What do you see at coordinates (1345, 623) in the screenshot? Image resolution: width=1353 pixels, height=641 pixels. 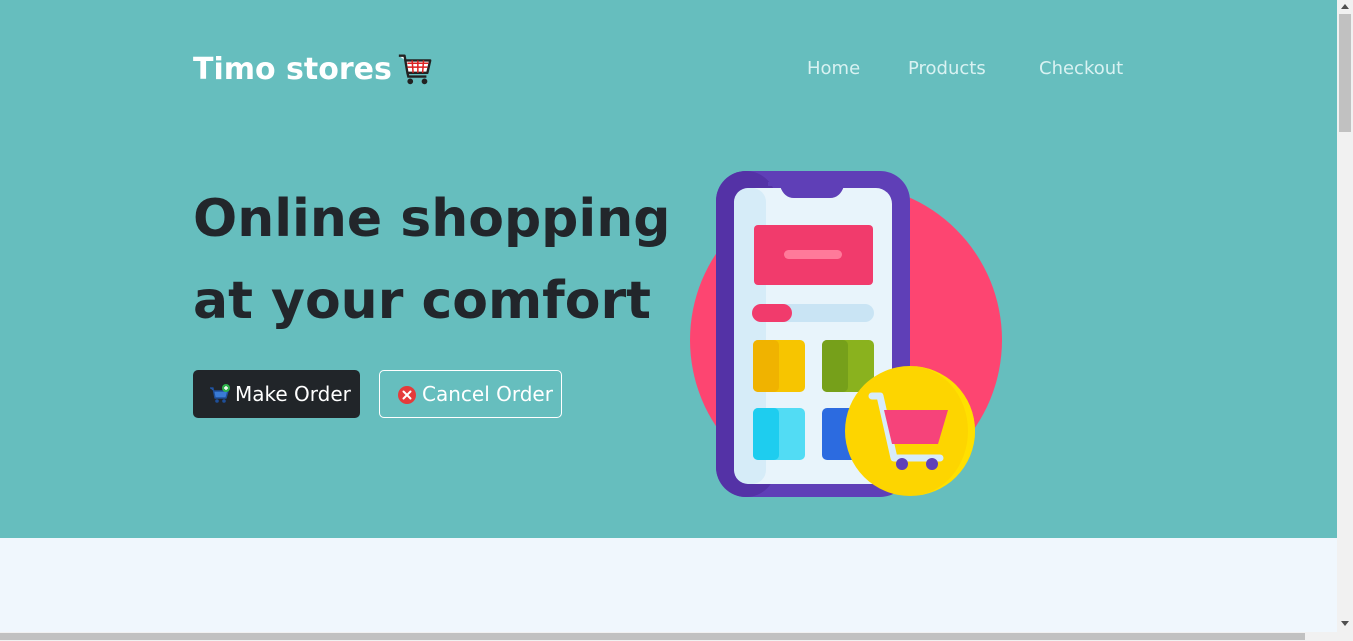 I see `scroll-down-icon` at bounding box center [1345, 623].